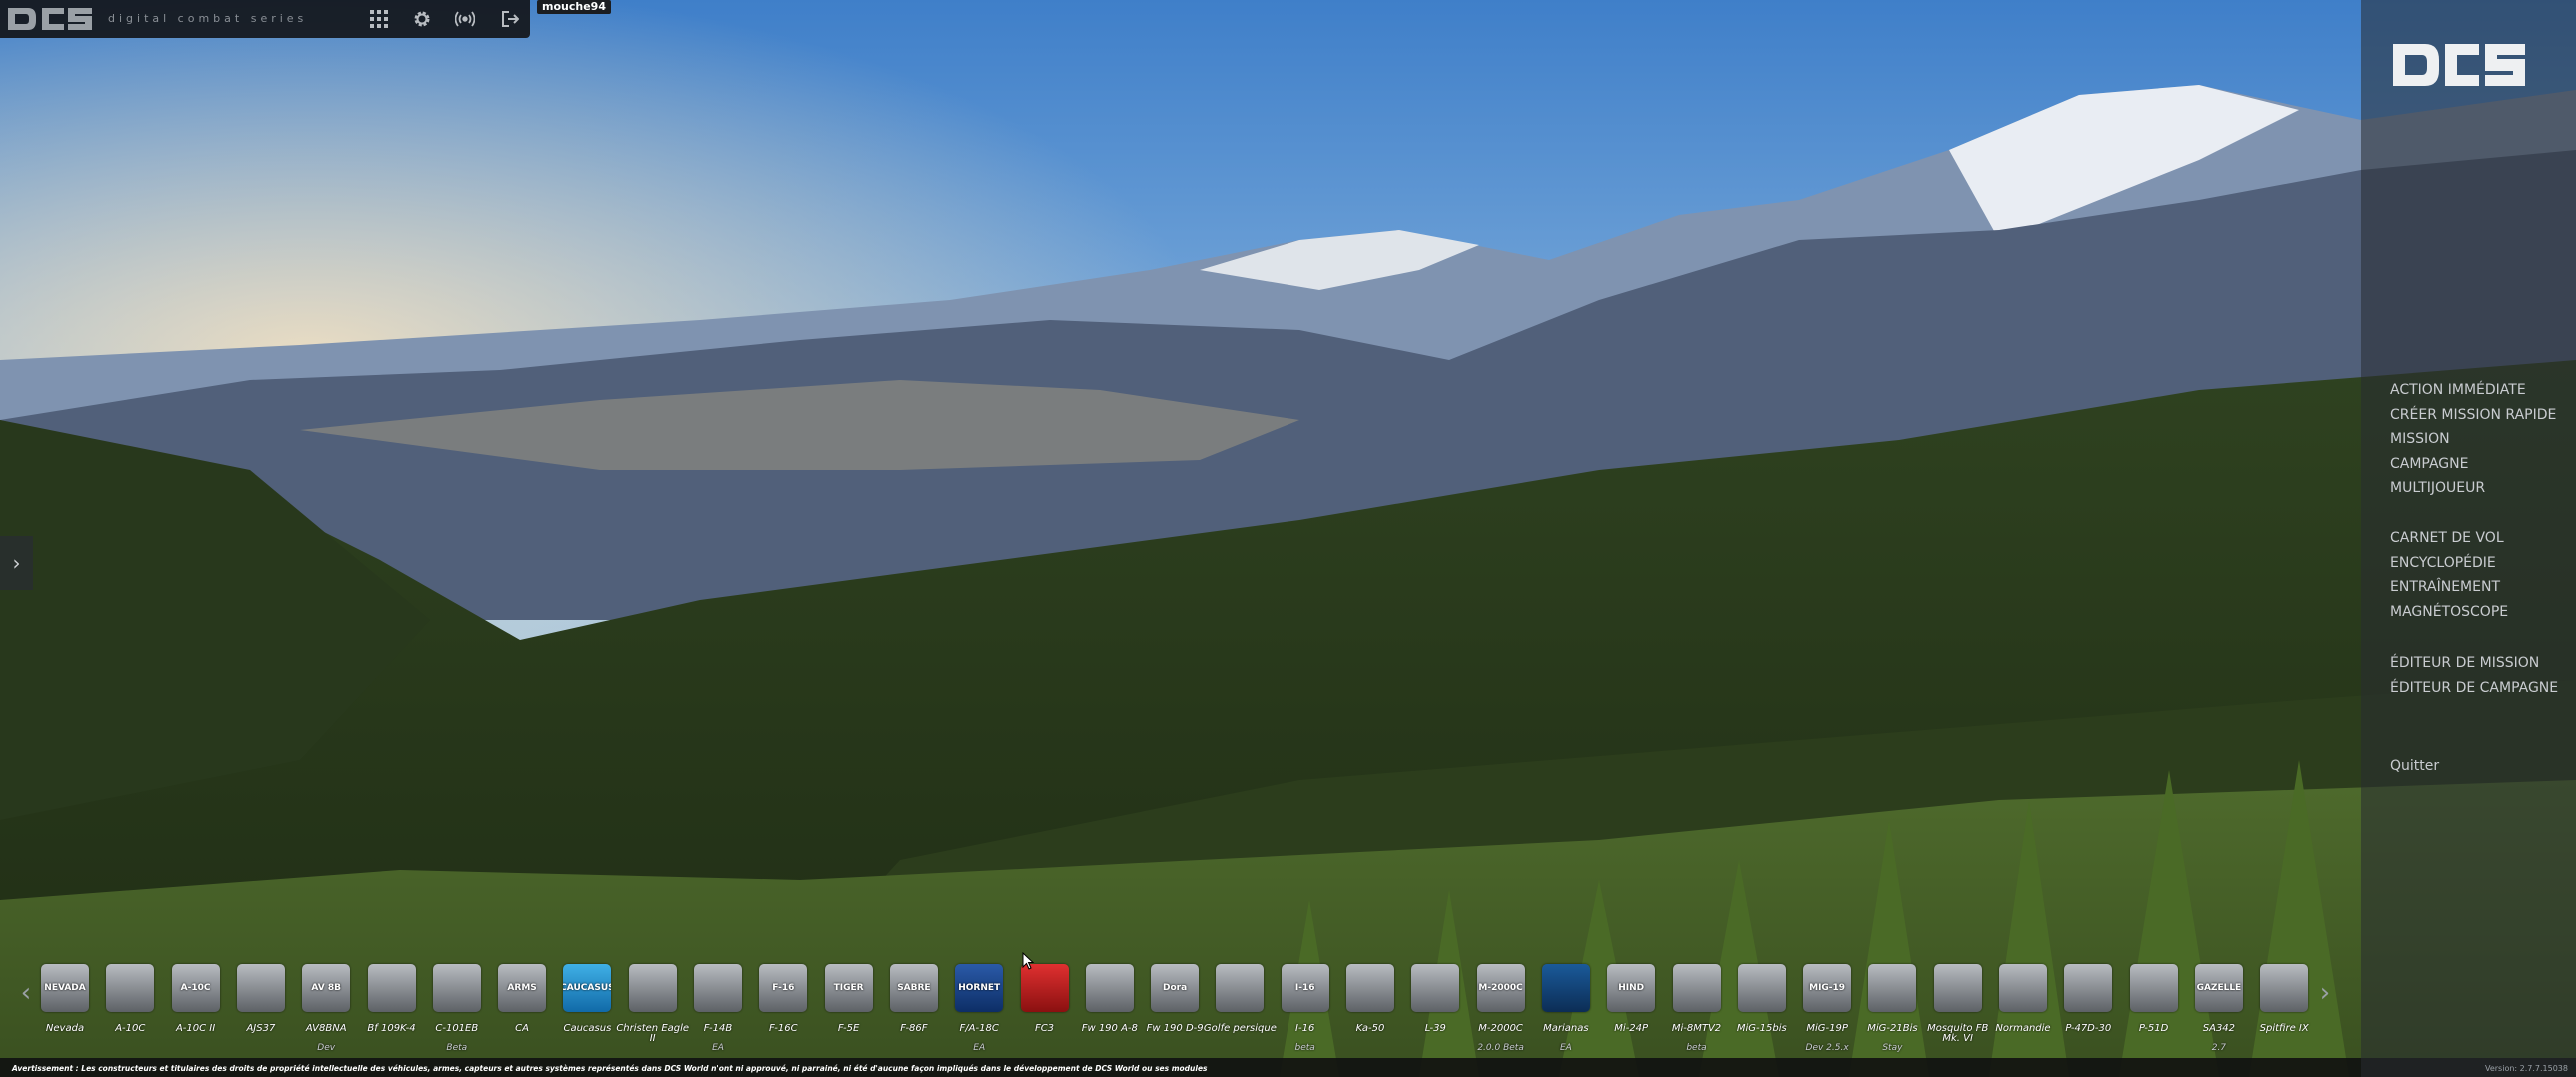  Describe the element at coordinates (65, 988) in the screenshot. I see `module-badge-label: NEVADA` at that location.